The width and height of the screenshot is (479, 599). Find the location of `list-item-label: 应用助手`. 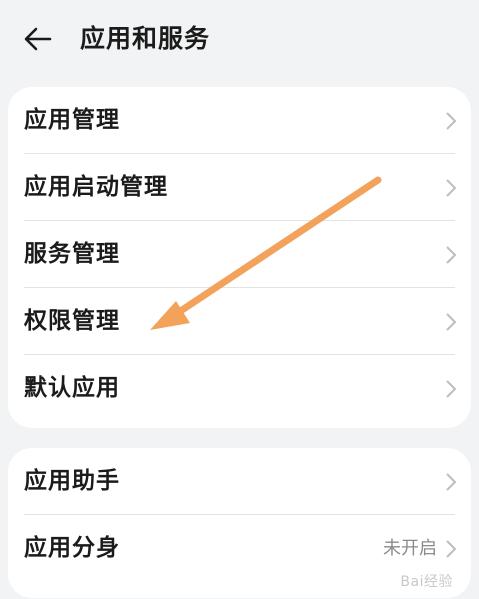

list-item-label: 应用助手 is located at coordinates (72, 481).